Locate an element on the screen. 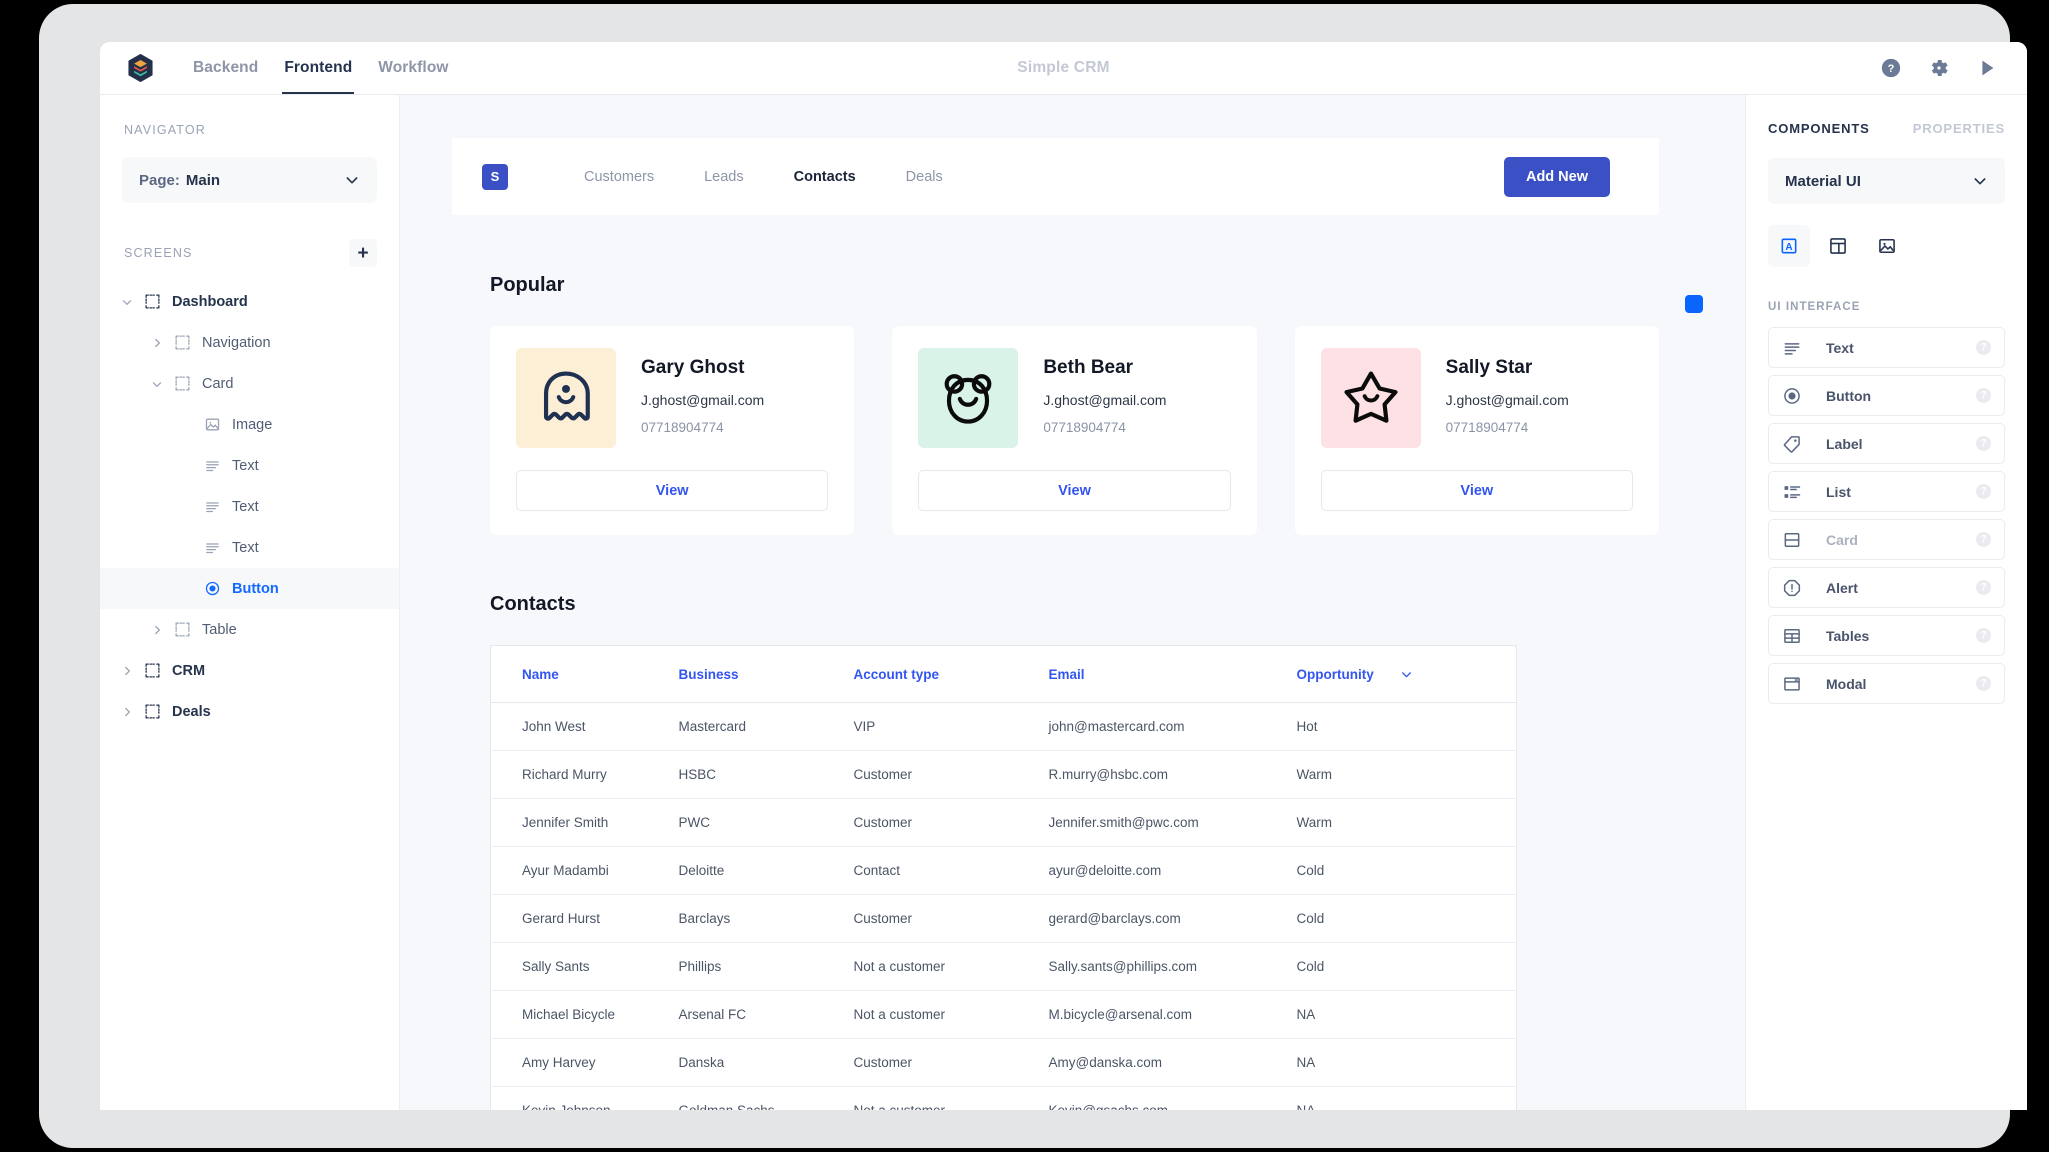  tree-item-image: Image is located at coordinates (249, 424).